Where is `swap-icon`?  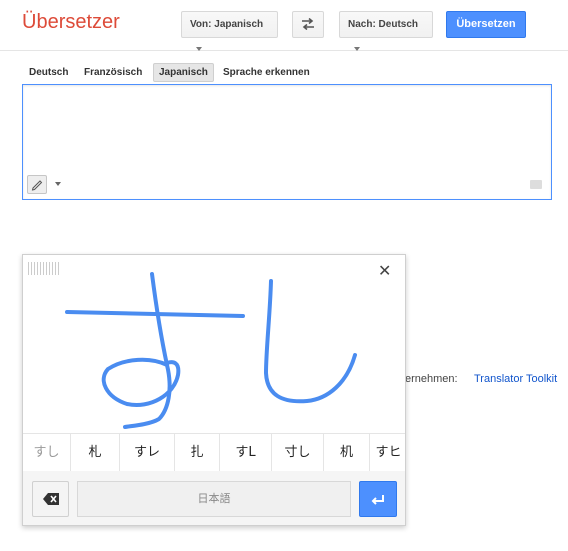
swap-icon is located at coordinates (308, 24).